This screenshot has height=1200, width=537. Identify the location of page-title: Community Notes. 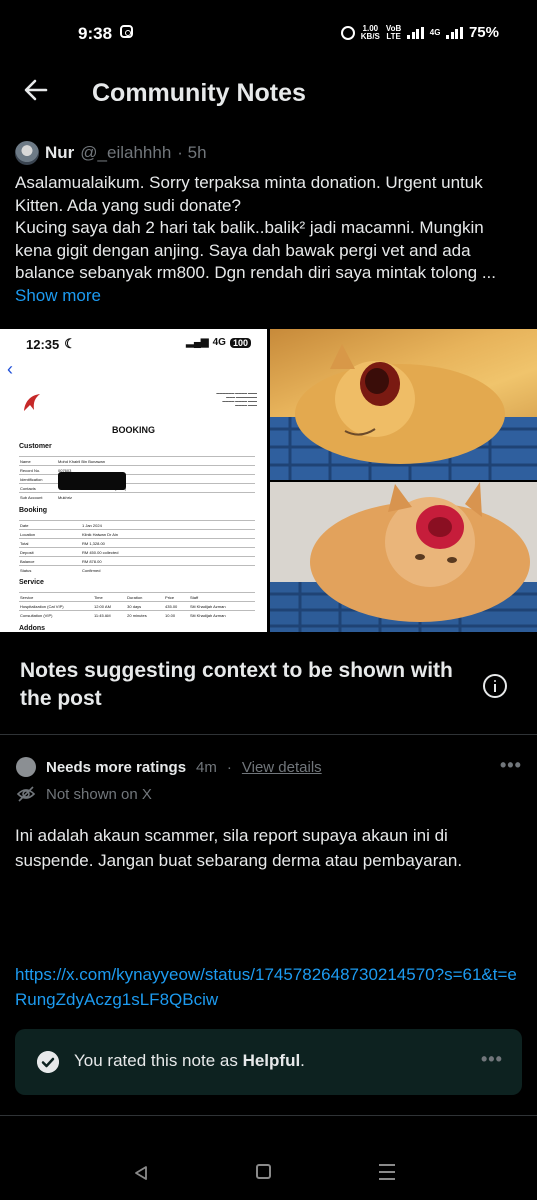
(199, 93).